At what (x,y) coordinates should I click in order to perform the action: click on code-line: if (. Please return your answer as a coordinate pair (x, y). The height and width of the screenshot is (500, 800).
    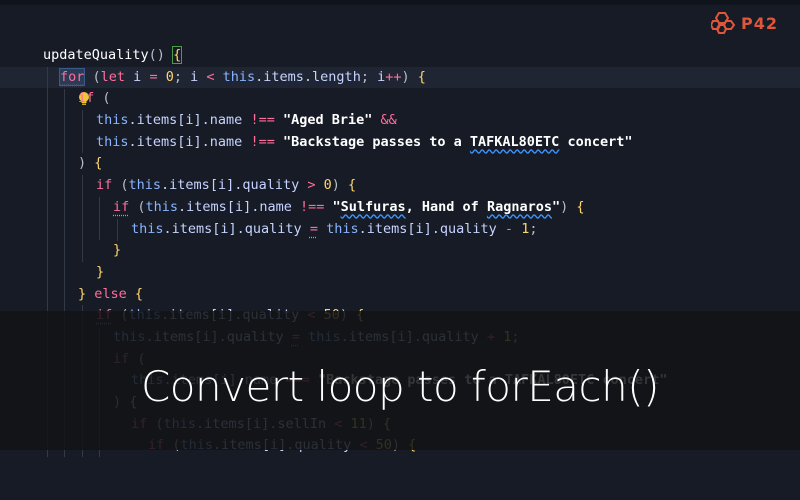
    Looking at the image, I should click on (400, 99).